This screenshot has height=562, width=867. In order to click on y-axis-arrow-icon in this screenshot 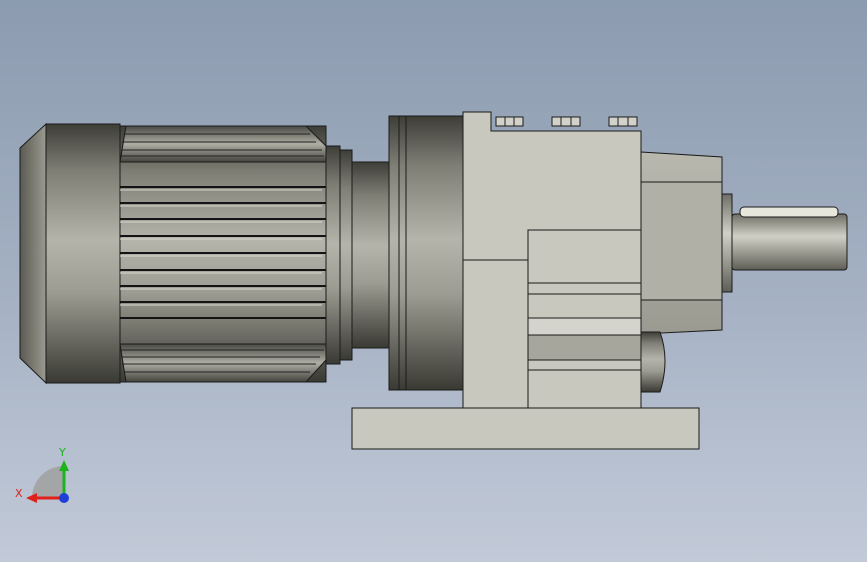, I will do `click(64, 465)`.